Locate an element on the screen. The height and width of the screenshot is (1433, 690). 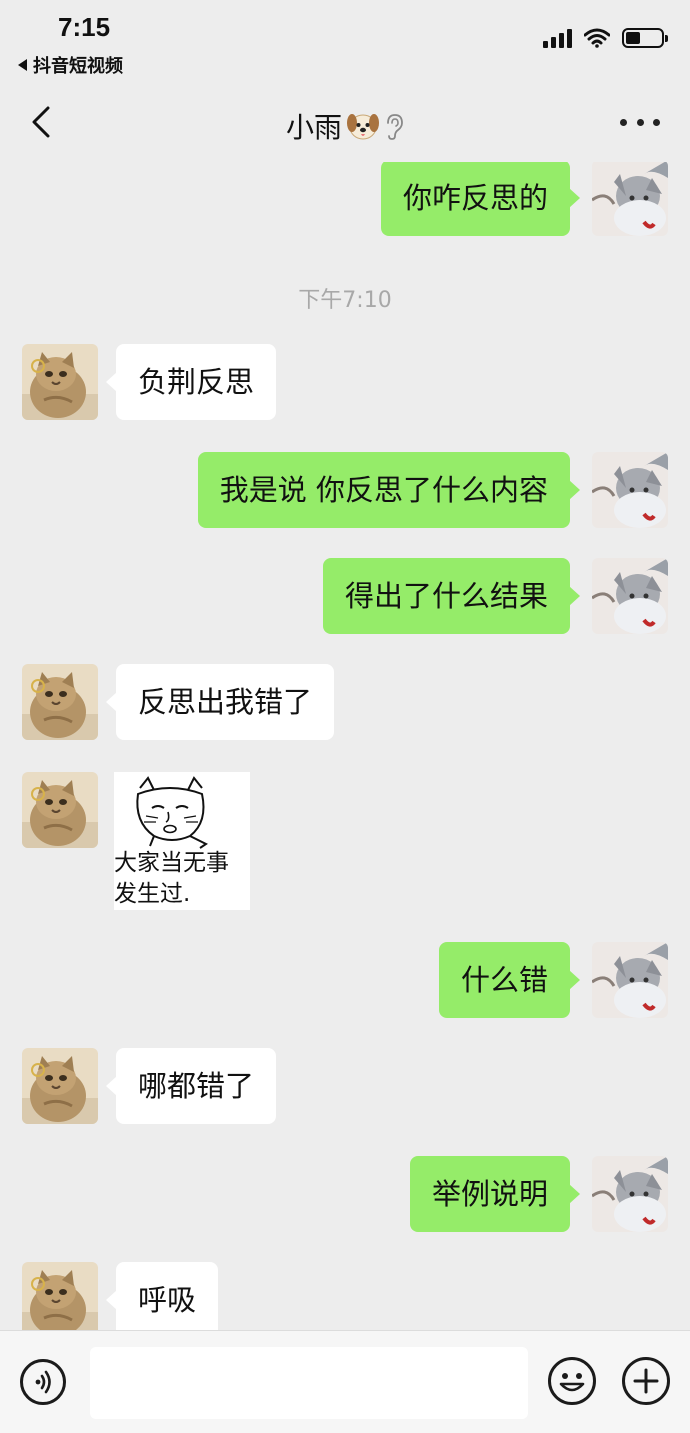
message-bubble-sent: 什么错 is located at coordinates (509, 980).